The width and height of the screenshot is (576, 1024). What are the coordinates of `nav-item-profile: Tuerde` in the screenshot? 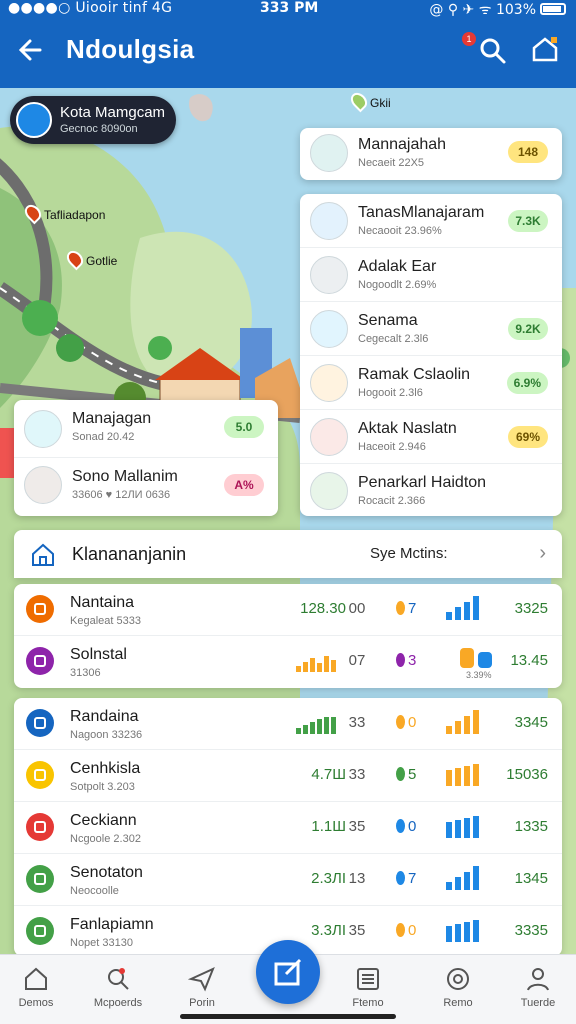 It's located at (537, 987).